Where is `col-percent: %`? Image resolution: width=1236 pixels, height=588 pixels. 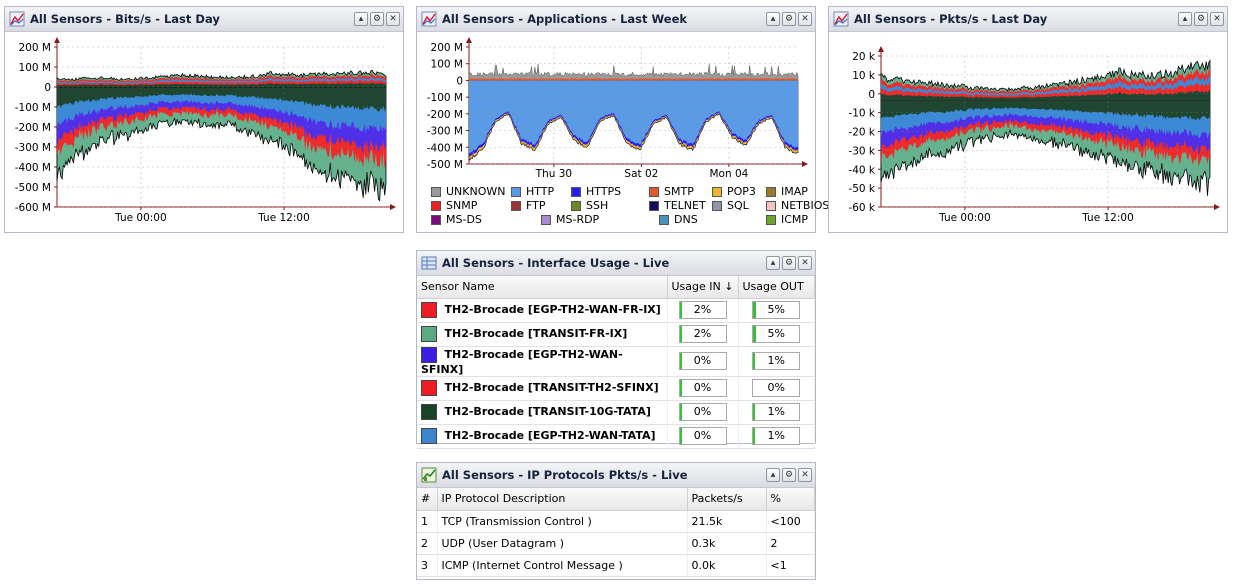
col-percent: % is located at coordinates (790, 499).